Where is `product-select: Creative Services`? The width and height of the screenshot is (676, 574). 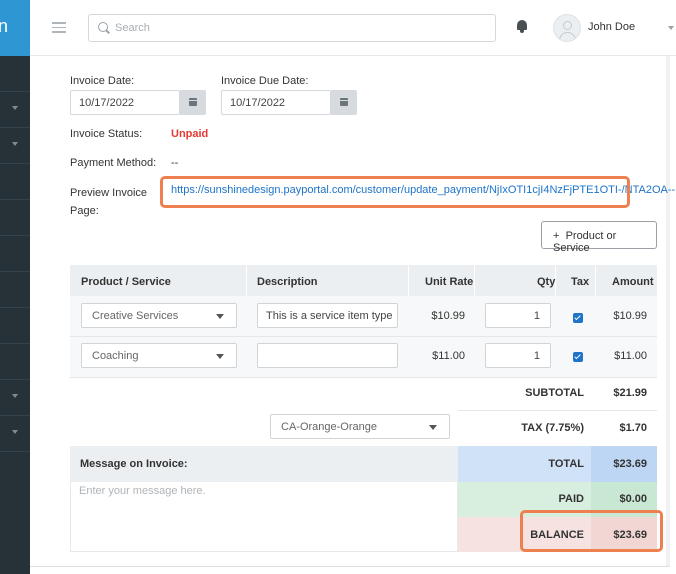 product-select: Creative Services is located at coordinates (159, 315).